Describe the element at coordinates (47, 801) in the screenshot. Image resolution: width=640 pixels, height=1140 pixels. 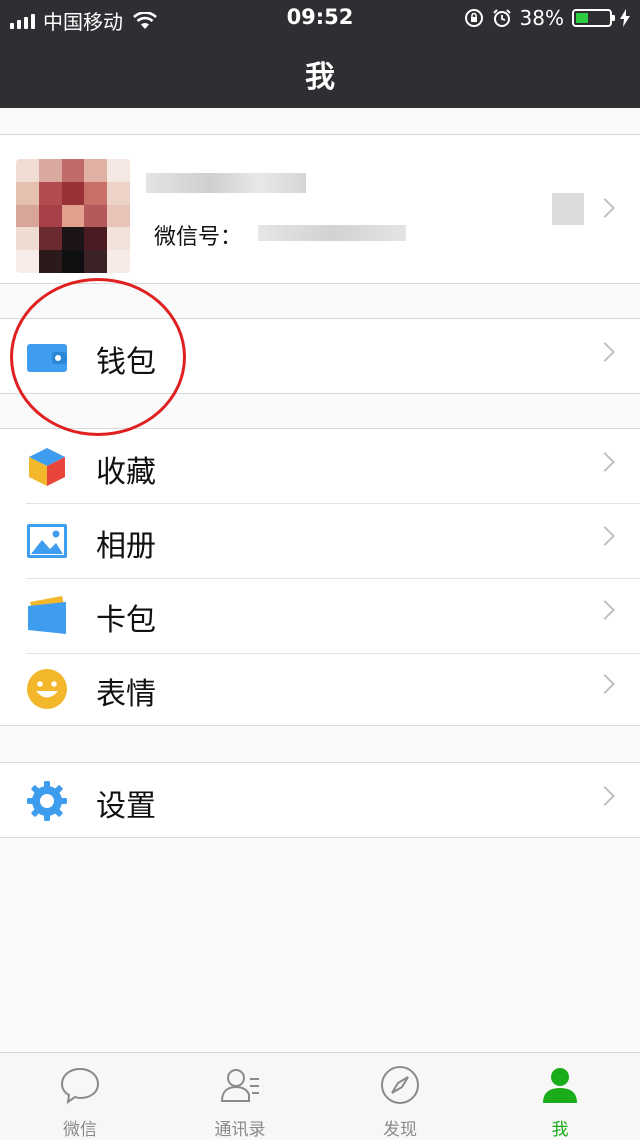
I see `gear-icon` at that location.